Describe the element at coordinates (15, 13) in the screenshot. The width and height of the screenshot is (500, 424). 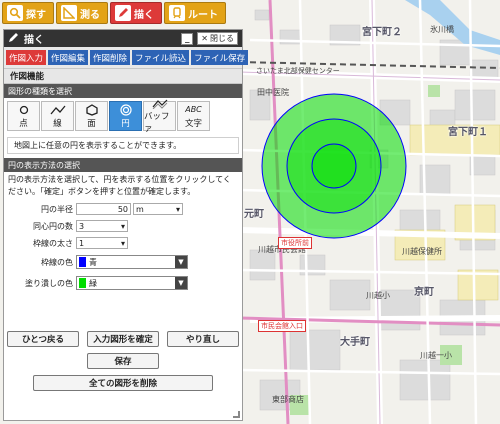
I see `magnifier-icon` at that location.